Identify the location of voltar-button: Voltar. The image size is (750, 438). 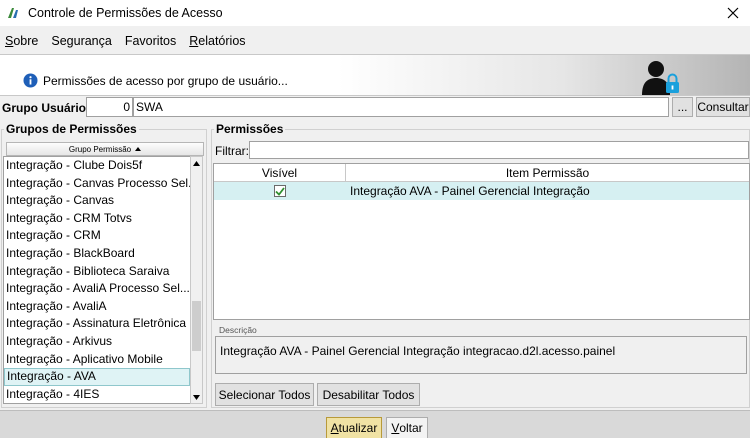
(407, 427).